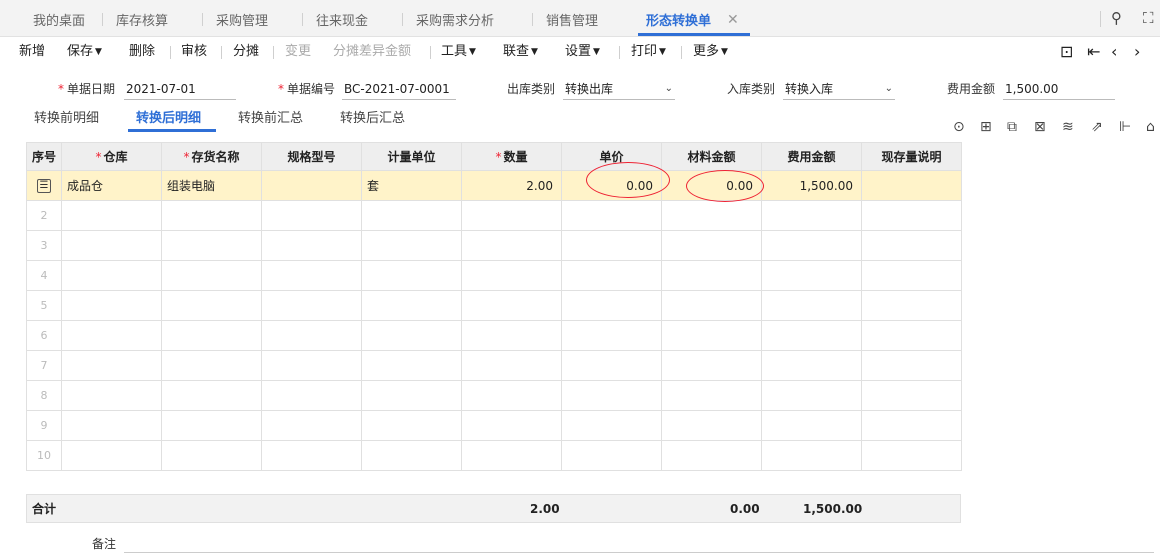  I want to click on cell-qty: 2.00, so click(511, 185).